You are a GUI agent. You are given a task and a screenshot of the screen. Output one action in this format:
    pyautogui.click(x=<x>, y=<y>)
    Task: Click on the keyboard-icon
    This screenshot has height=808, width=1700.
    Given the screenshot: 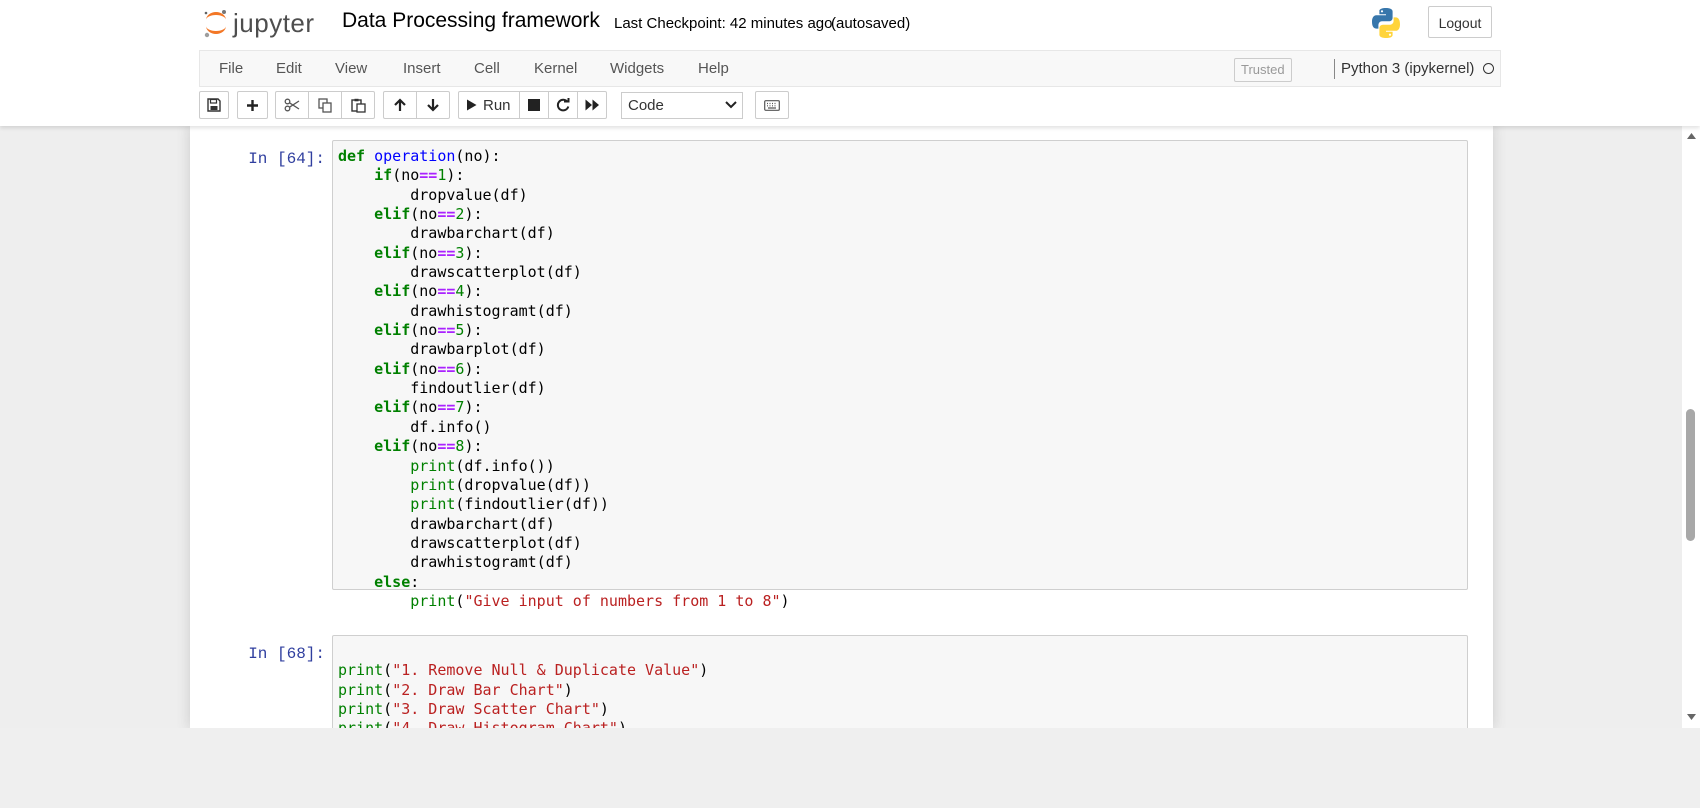 What is the action you would take?
    pyautogui.click(x=772, y=105)
    